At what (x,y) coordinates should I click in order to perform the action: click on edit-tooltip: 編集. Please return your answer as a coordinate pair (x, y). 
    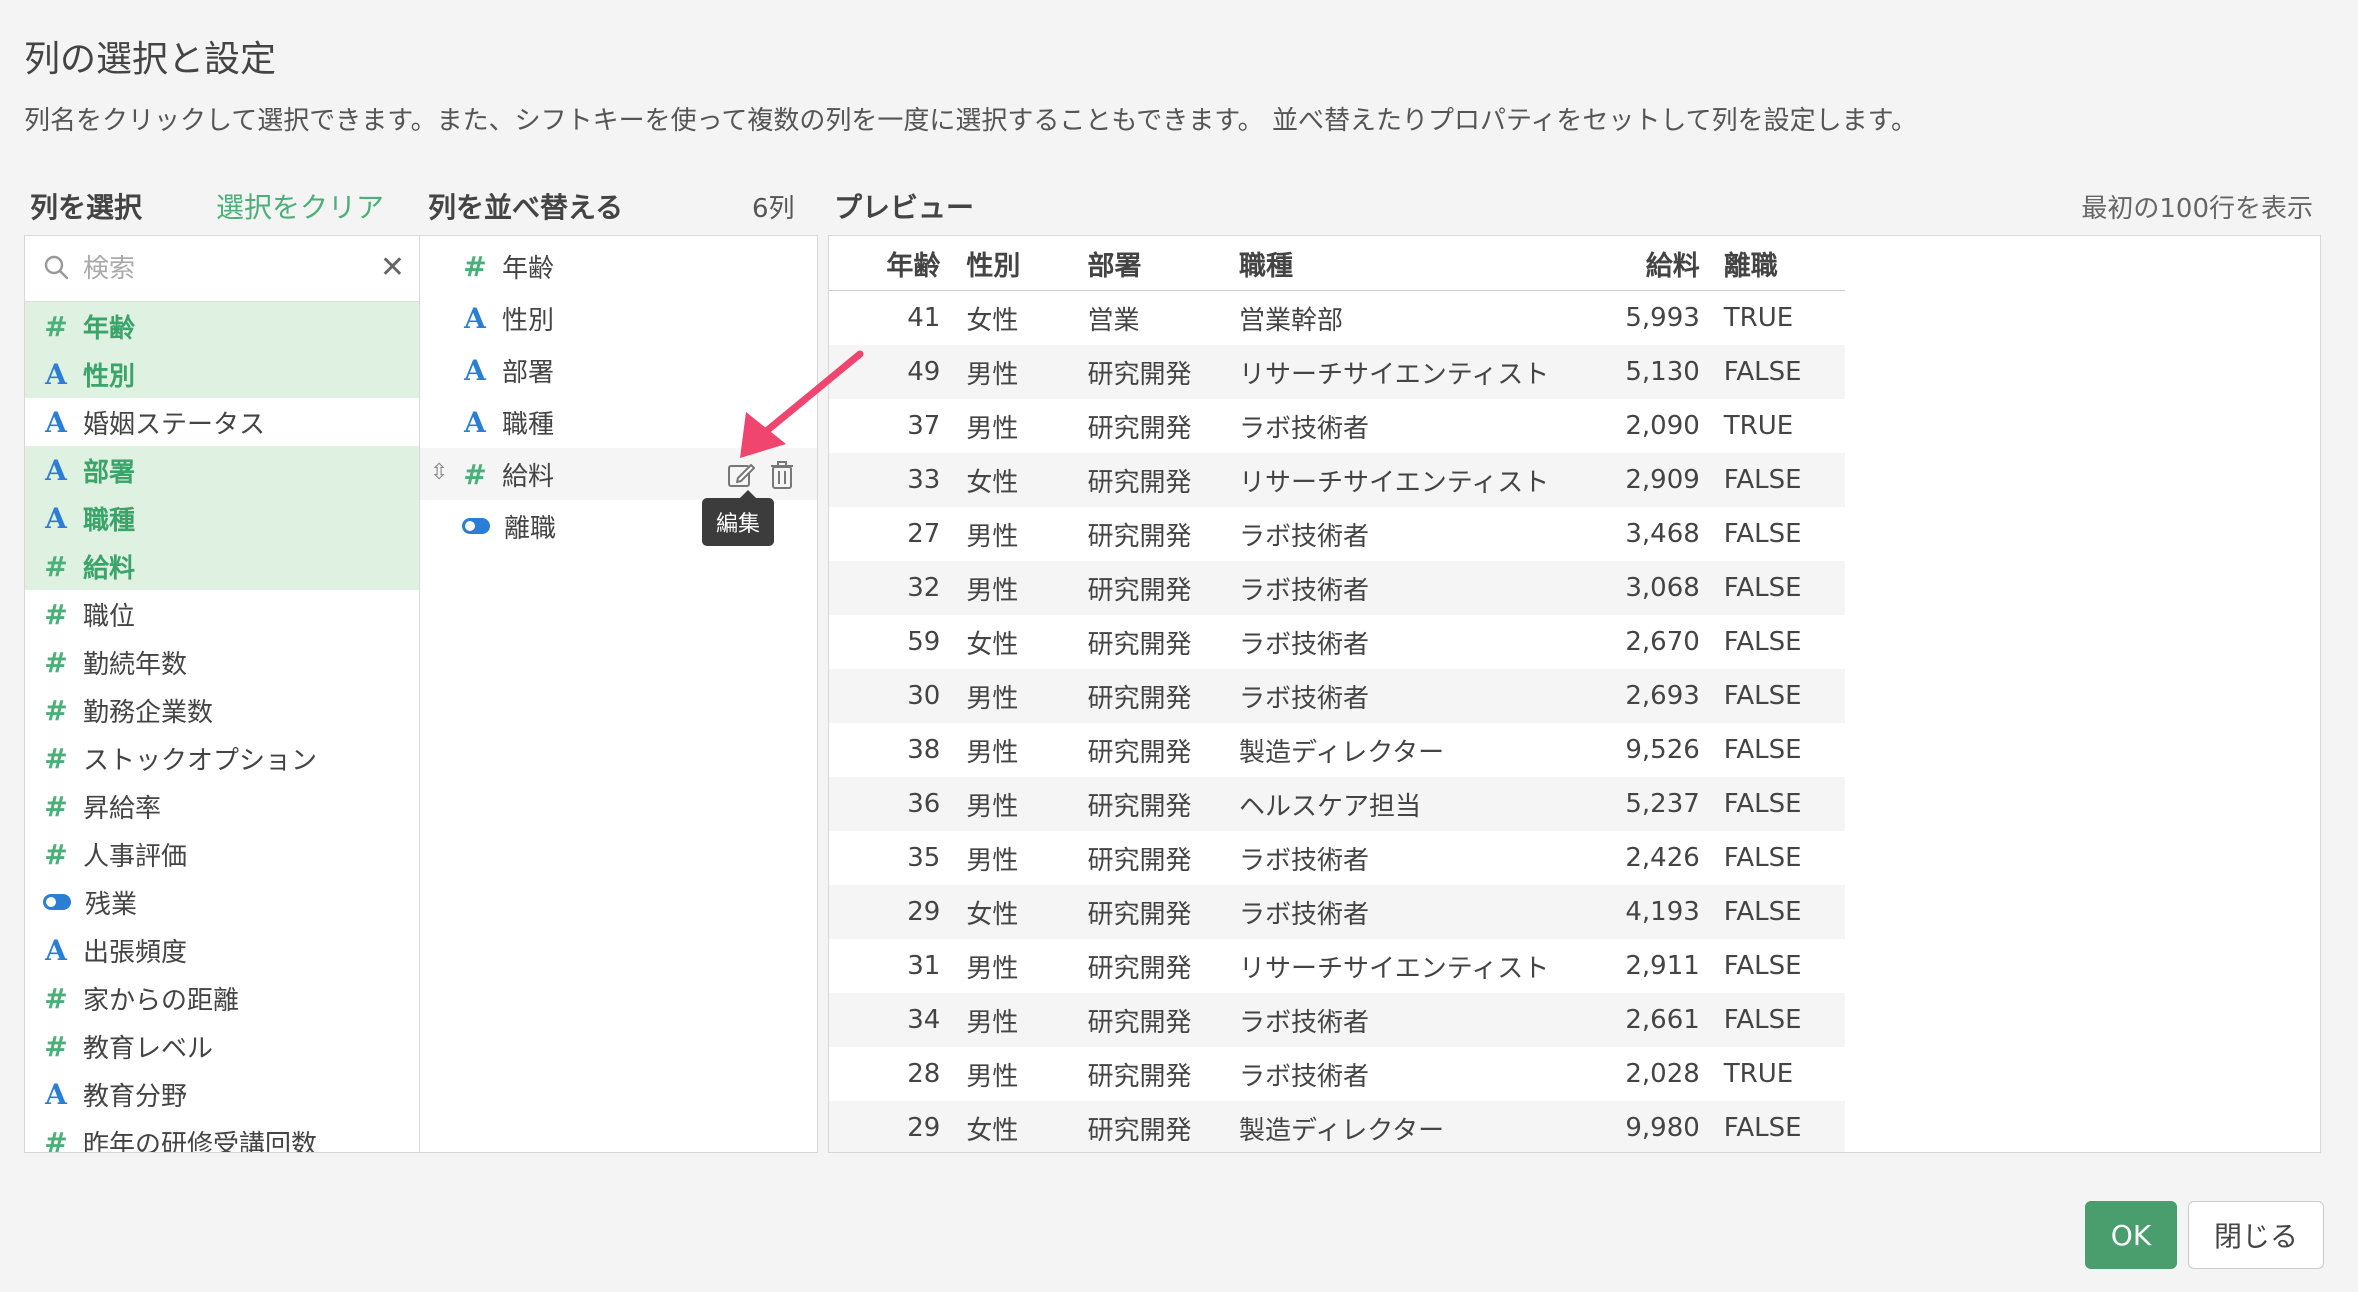
    Looking at the image, I should click on (738, 518).